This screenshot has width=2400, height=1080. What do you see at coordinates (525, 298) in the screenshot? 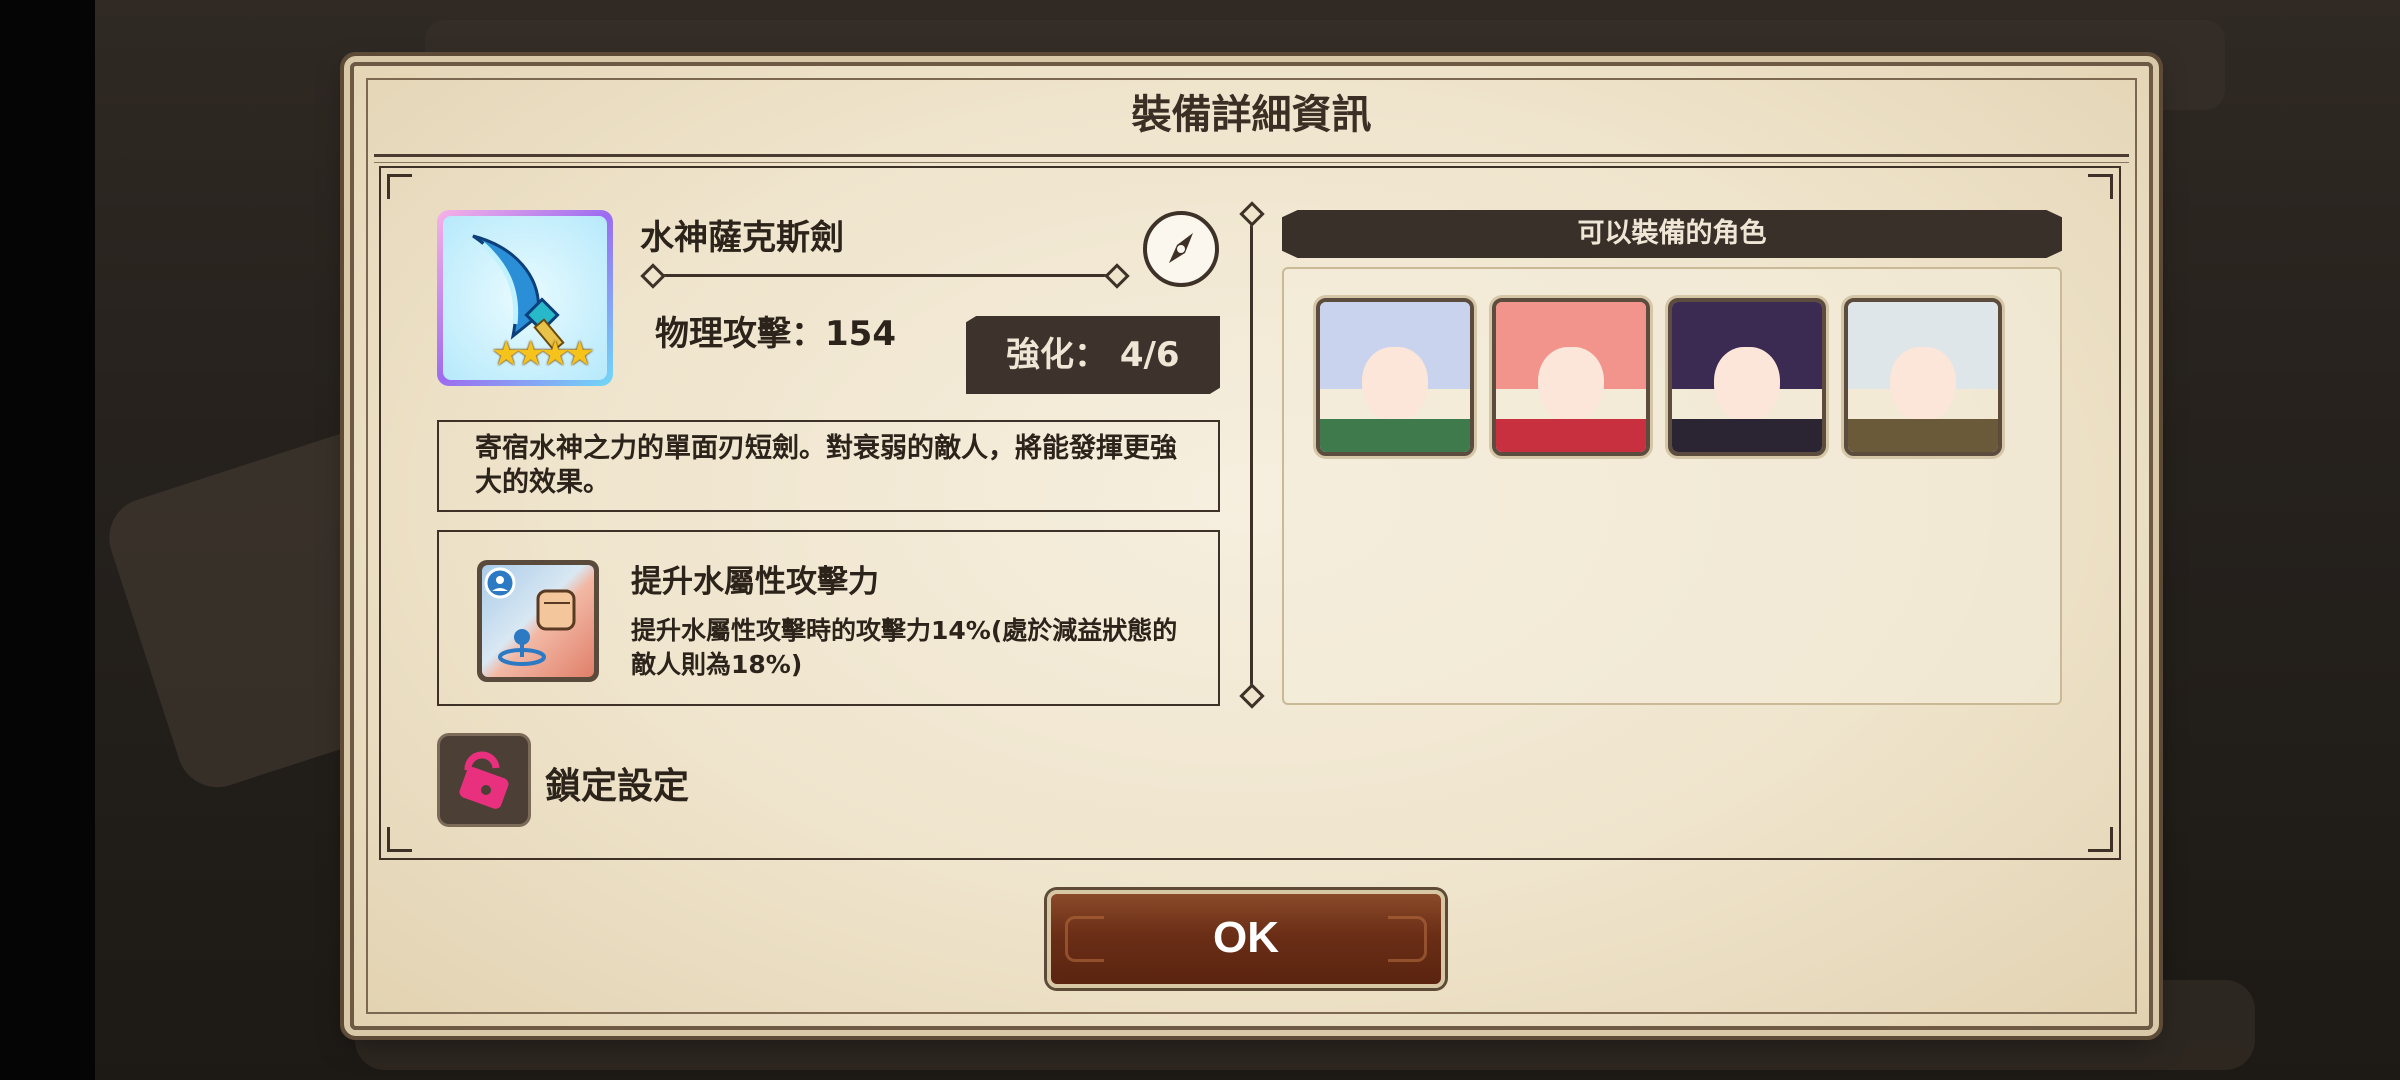
I see `equipment-icon: ★★★★` at bounding box center [525, 298].